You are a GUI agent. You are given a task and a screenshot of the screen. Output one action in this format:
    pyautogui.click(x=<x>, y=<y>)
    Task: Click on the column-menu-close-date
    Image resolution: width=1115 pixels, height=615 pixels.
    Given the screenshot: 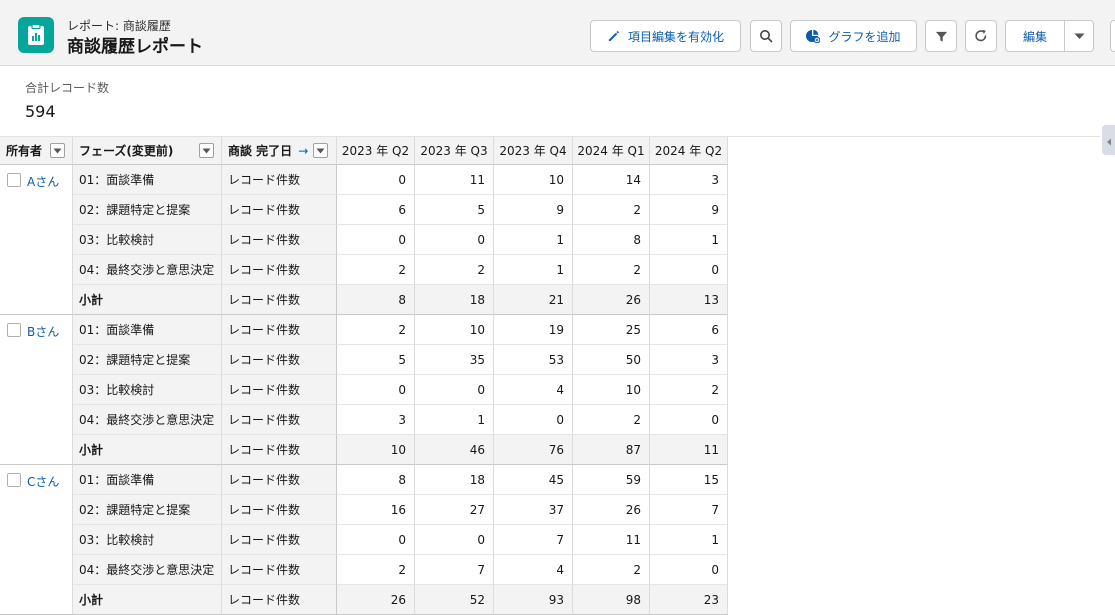 What is the action you would take?
    pyautogui.click(x=320, y=150)
    